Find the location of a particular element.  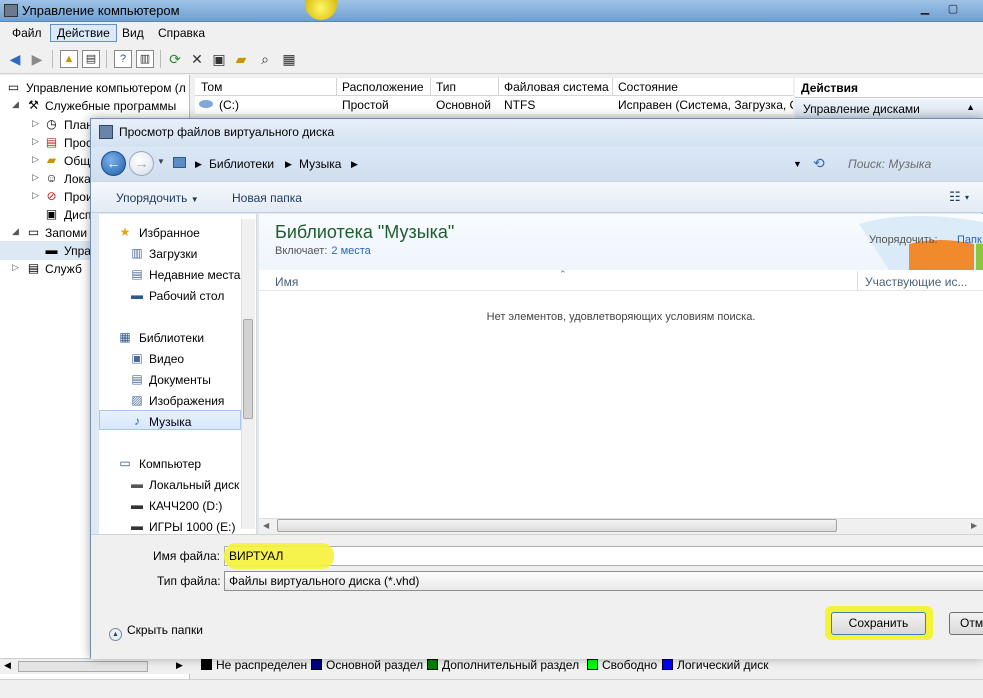

breadcrumb-libraries: Библиотеки is located at coordinates (241, 164).